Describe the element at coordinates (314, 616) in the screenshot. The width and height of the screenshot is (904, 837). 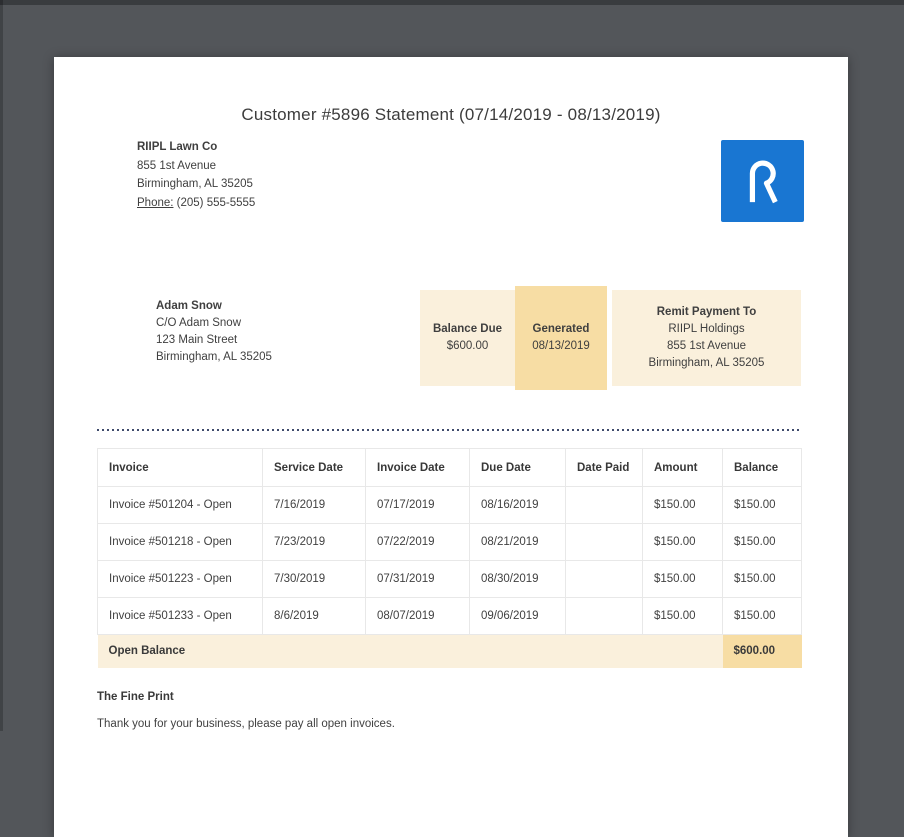
I see `cell-service-date: 8/6/2019` at that location.